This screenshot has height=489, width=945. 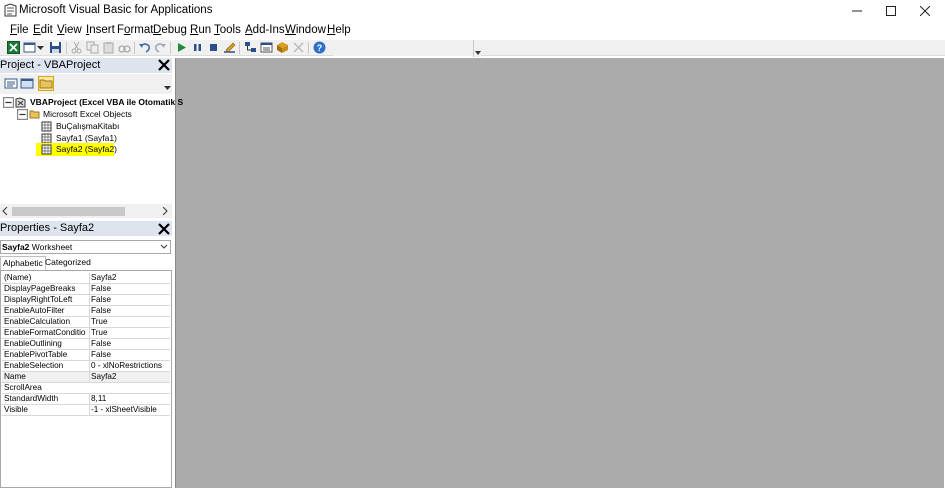 I want to click on minimize-button, so click(x=857, y=11).